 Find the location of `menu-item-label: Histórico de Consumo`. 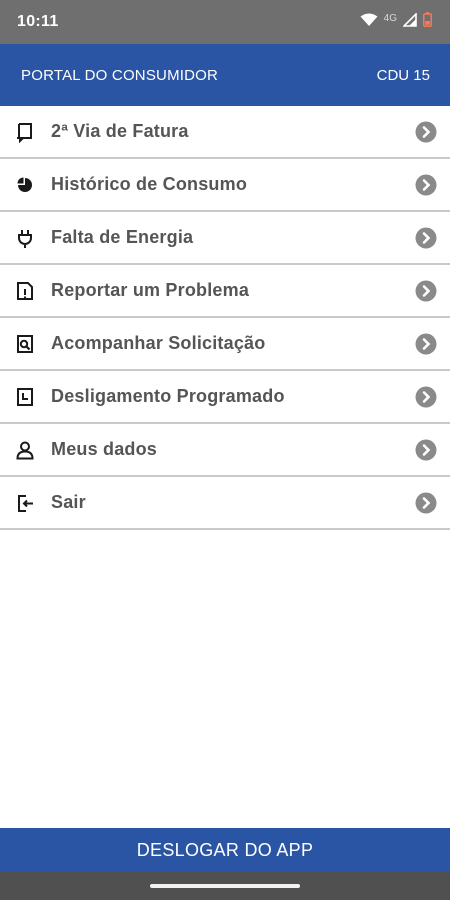

menu-item-label: Histórico de Consumo is located at coordinates (149, 184).